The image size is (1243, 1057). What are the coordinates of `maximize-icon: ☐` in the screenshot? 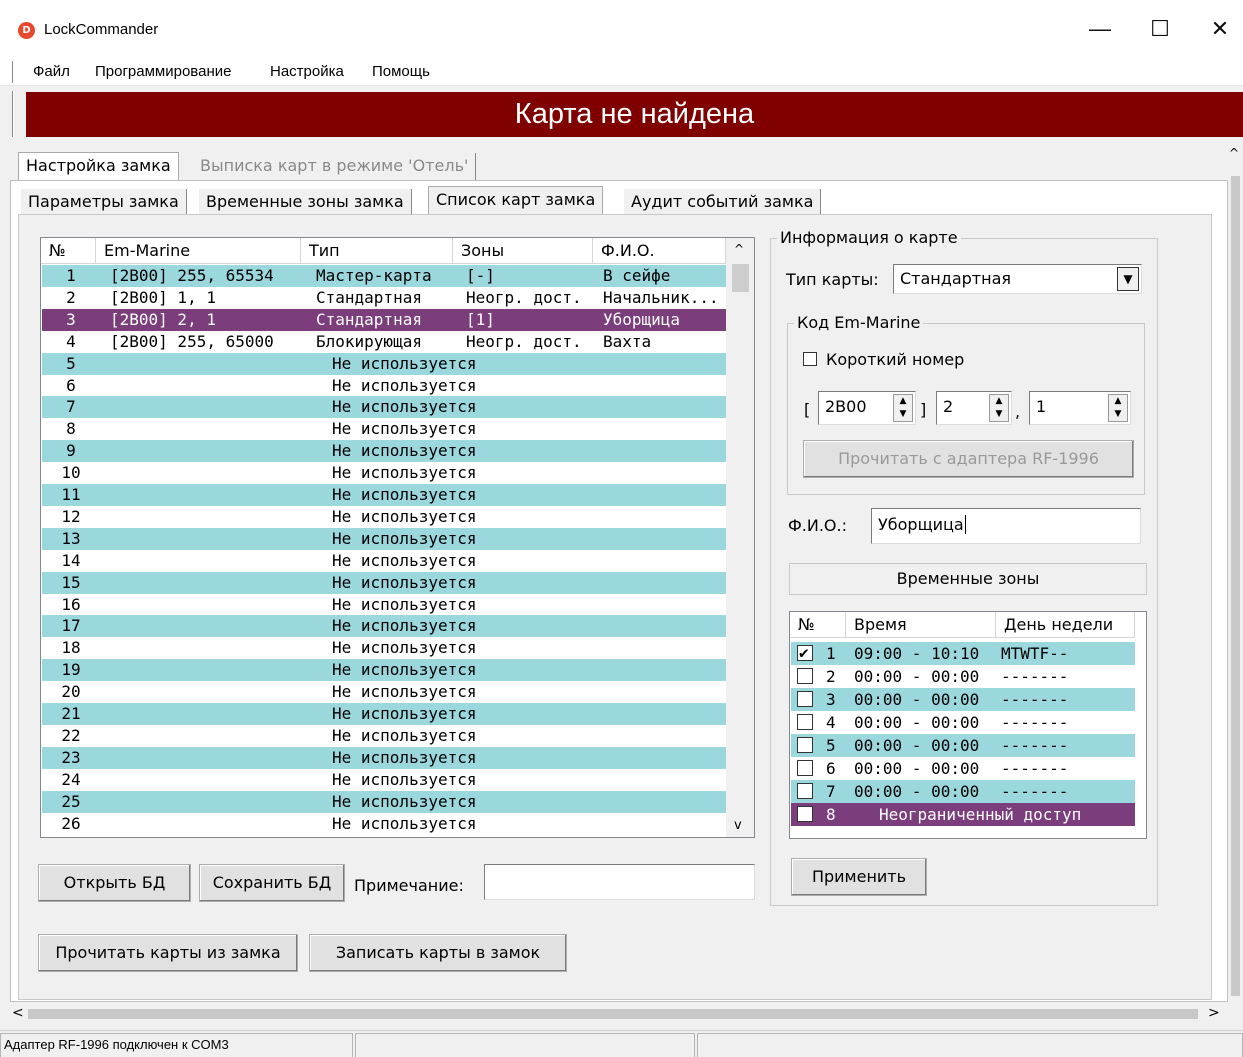 It's located at (1160, 29).